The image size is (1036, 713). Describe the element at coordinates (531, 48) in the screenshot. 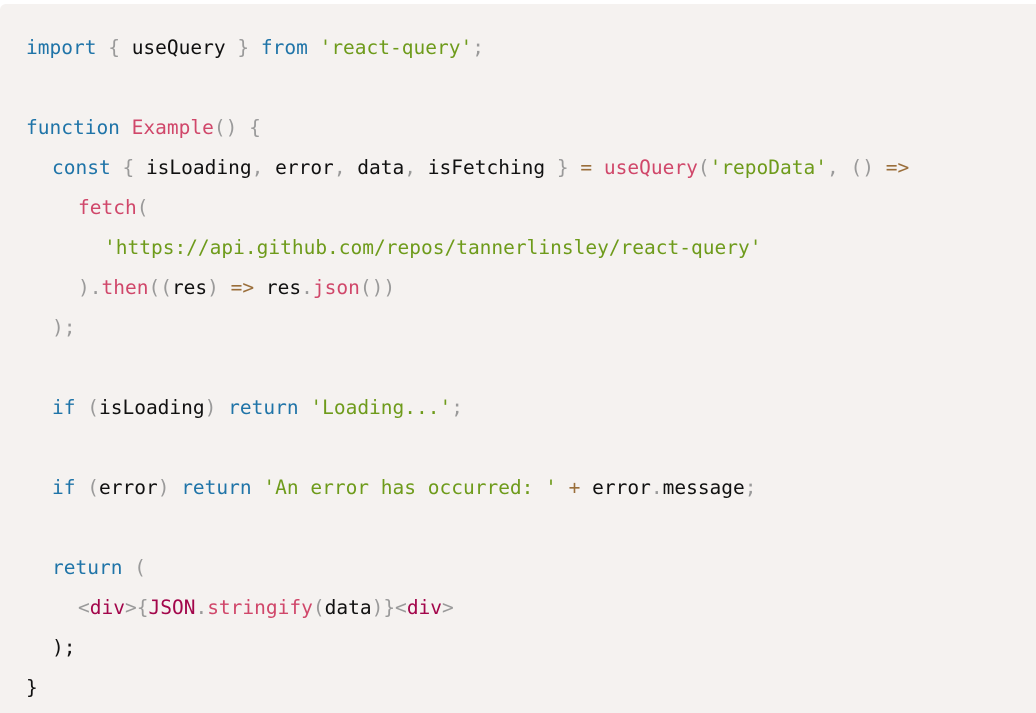

I see `code-line: import { useQuery } from 'react-query';` at that location.